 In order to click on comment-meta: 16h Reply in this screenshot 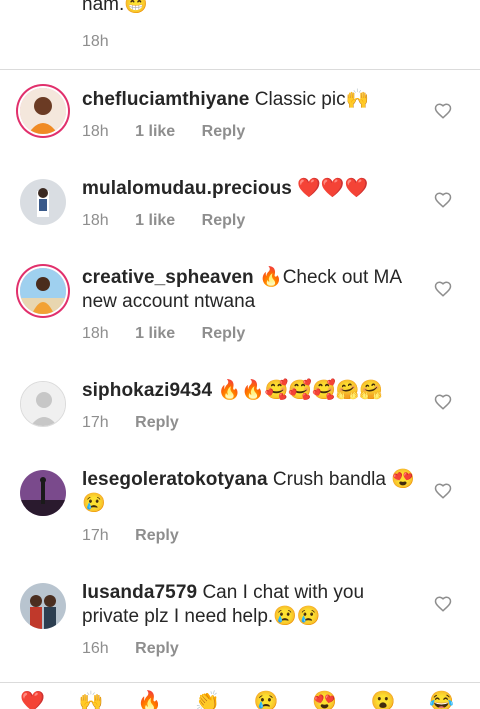, I will do `click(141, 649)`.